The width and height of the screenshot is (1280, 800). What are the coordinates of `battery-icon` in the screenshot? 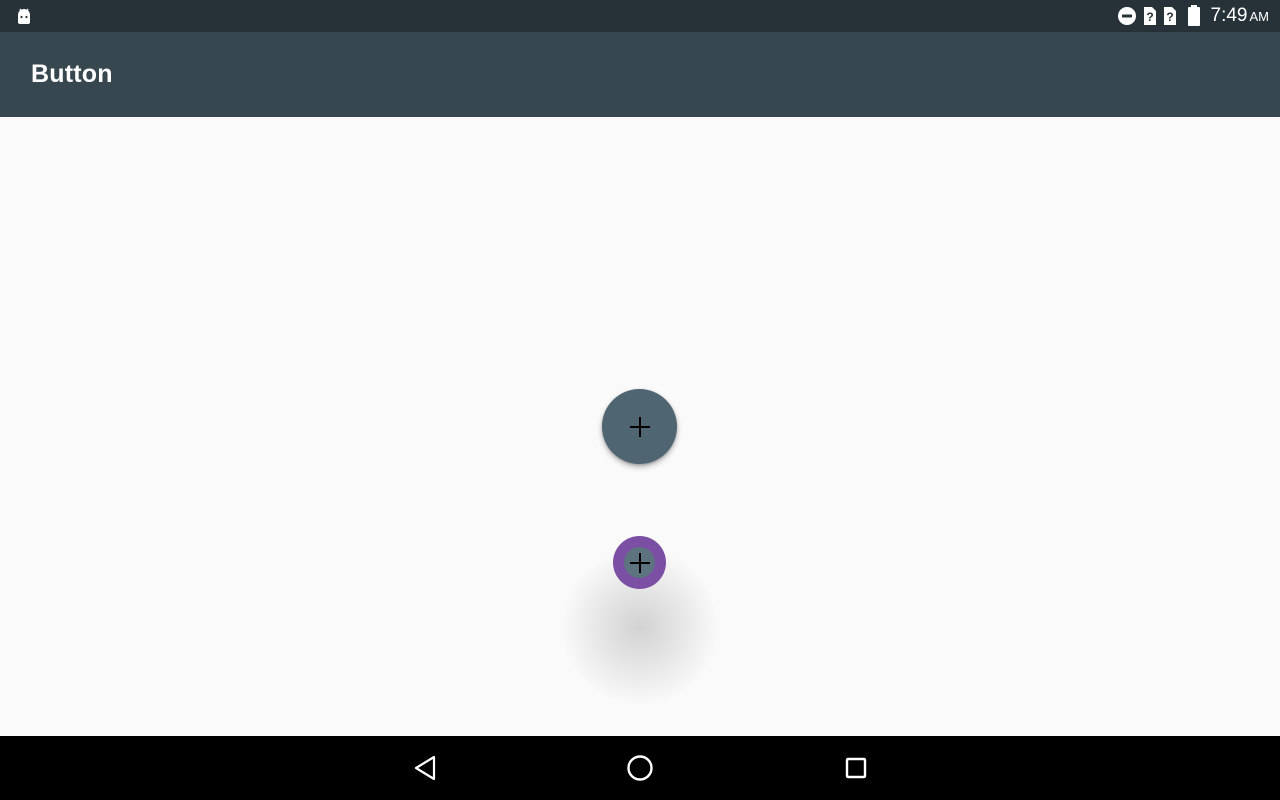 It's located at (1193, 15).